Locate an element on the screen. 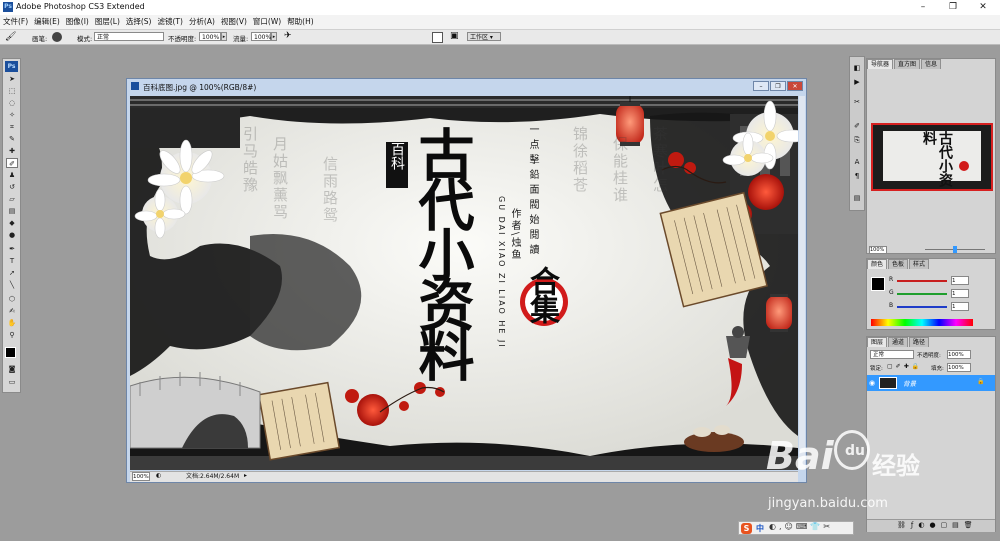 The width and height of the screenshot is (1000, 541). gradient-tool-icon: ▤ is located at coordinates (12, 211).